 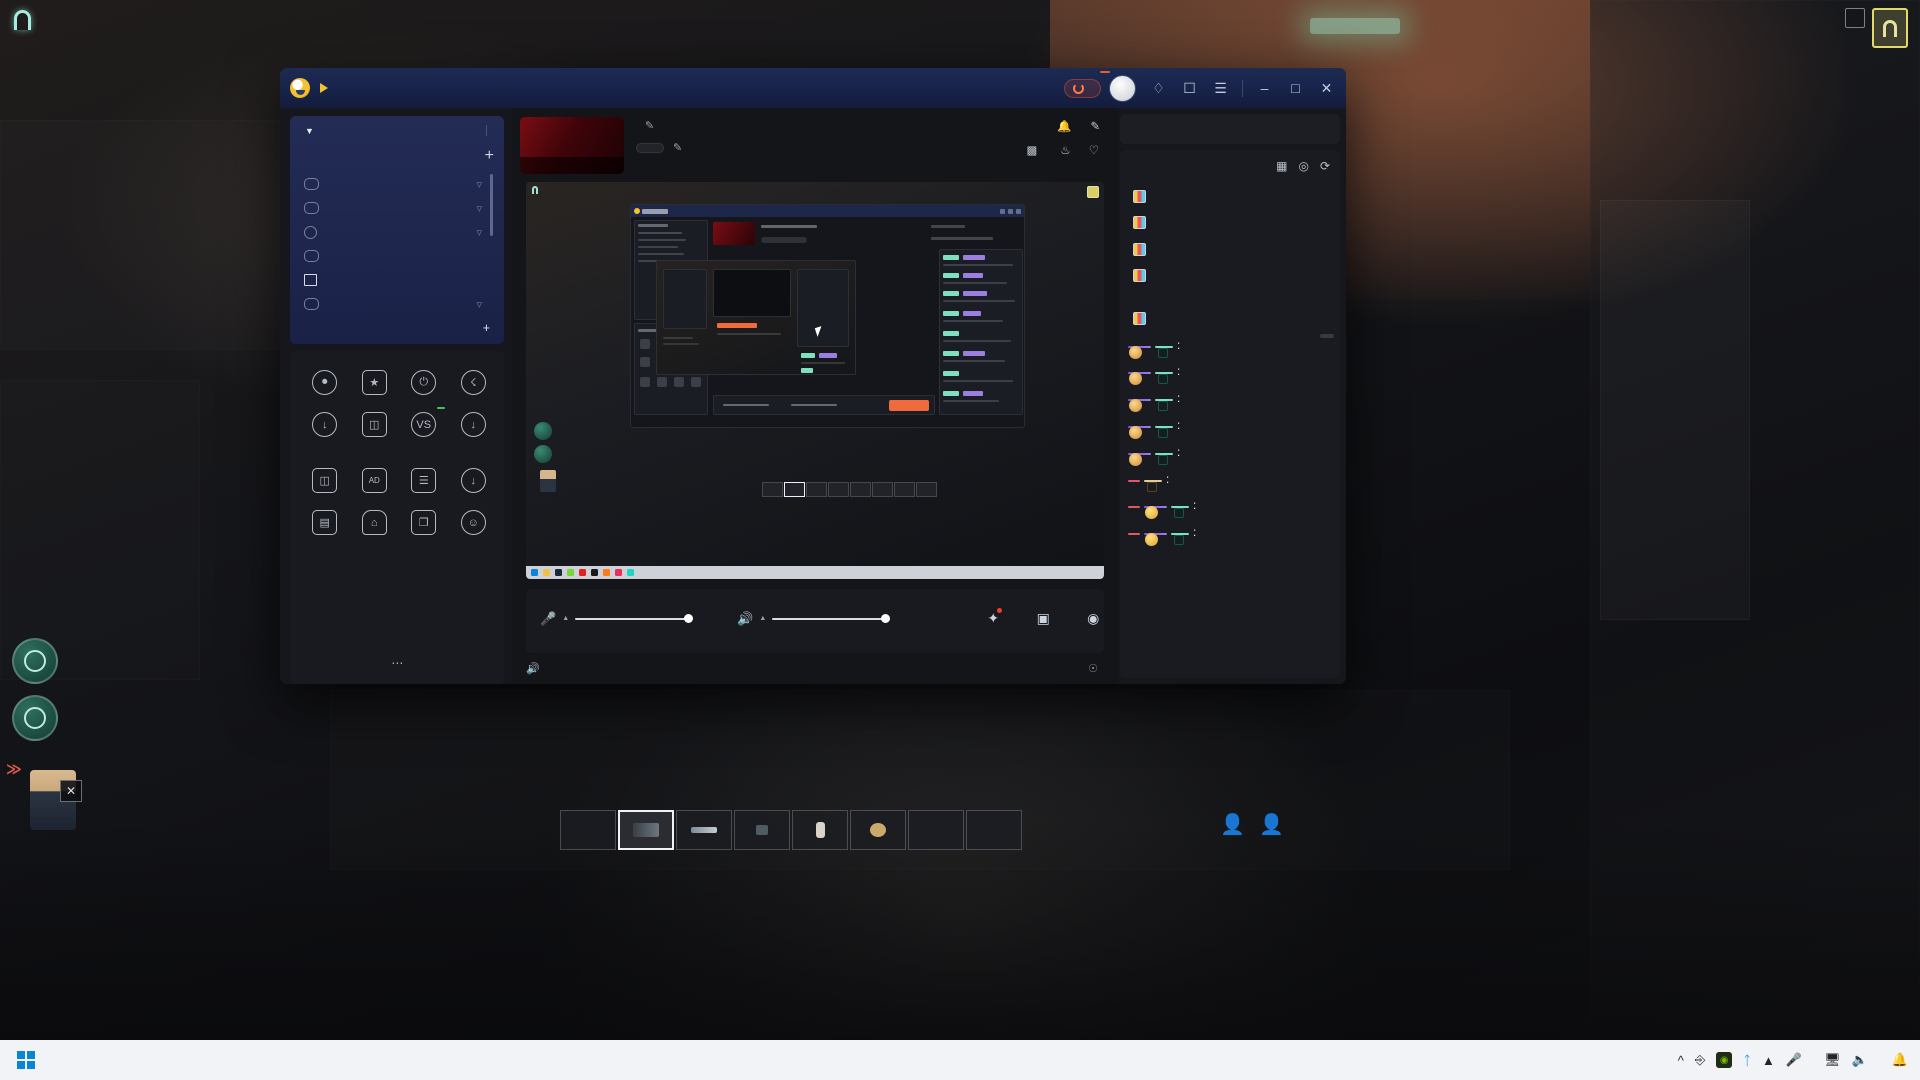 I want to click on add-material-button: +, so click(x=397, y=328).